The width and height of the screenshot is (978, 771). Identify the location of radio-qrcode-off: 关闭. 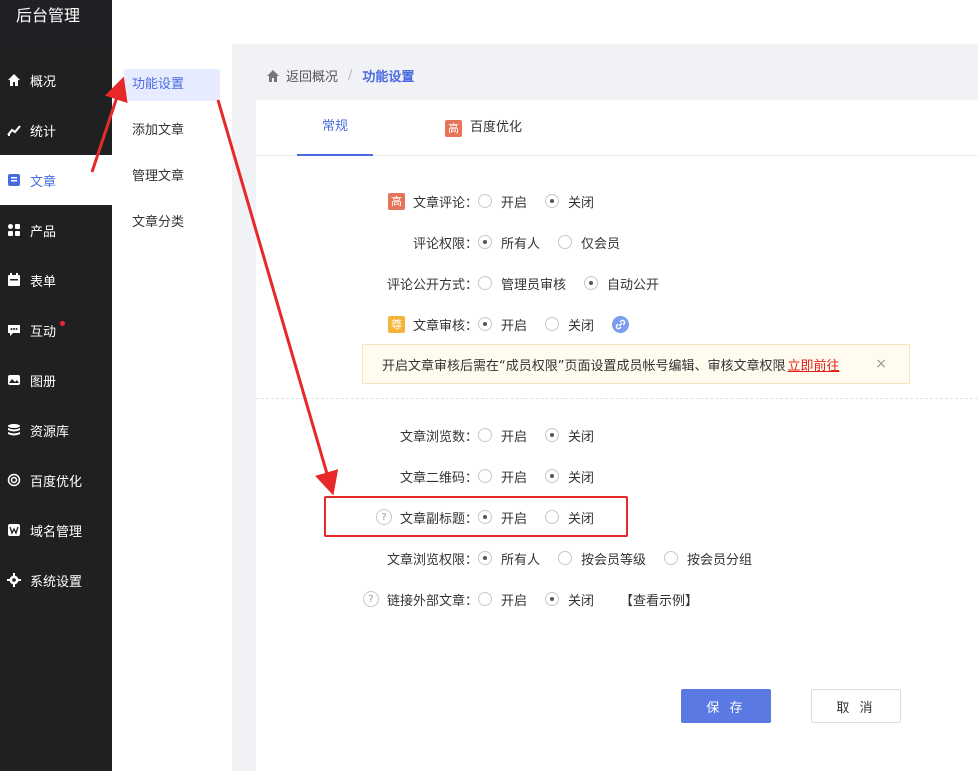
(569, 476).